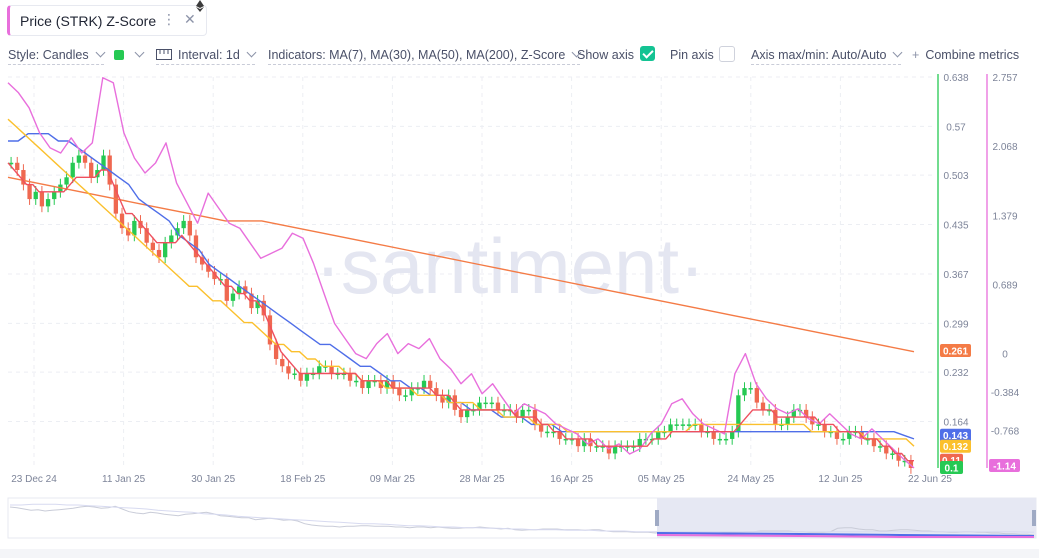  Describe the element at coordinates (955, 422) in the screenshot. I see `price-tick-label: 0.164` at that location.